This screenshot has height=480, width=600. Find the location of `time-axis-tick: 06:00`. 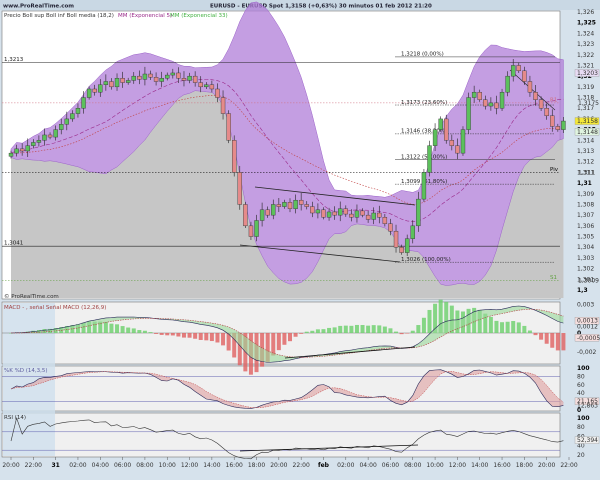

time-axis-tick: 06:00 is located at coordinates (390, 465).